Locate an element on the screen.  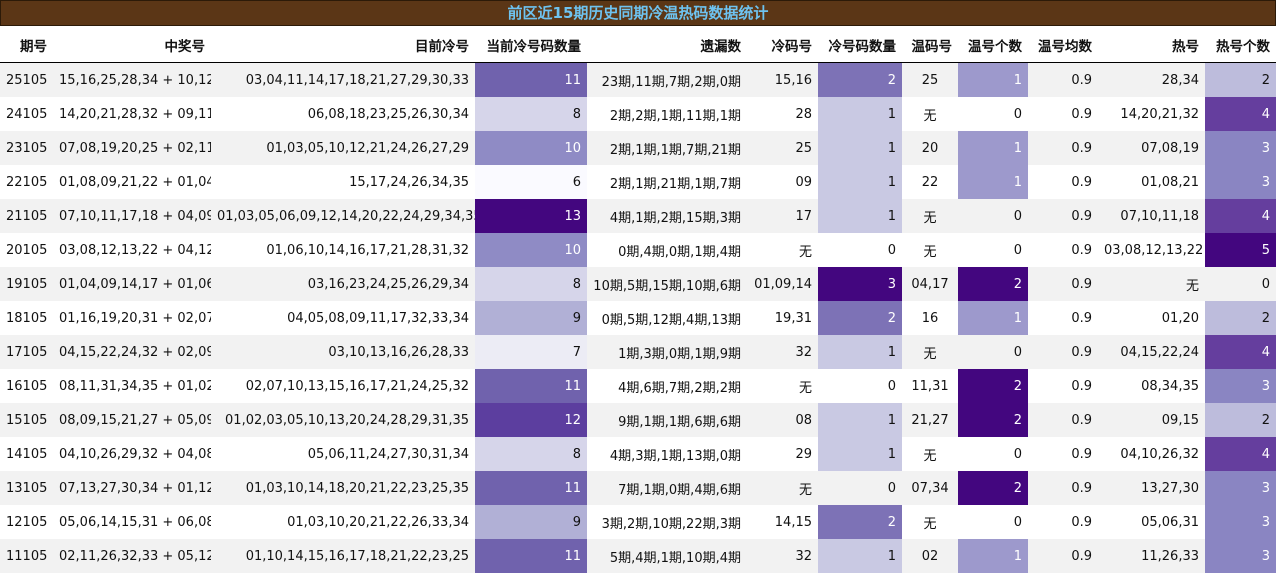
issue-cell: 17105 is located at coordinates (26, 352).